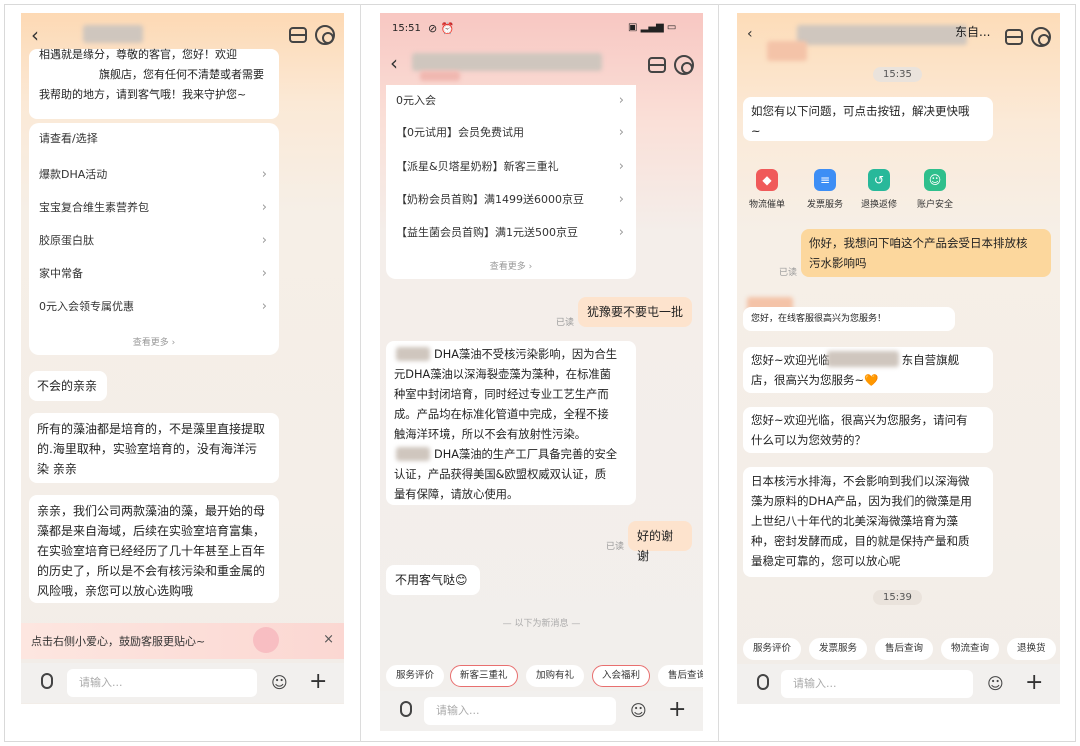 The image size is (1080, 746). I want to click on menu-item: 【0元试用】会员免费试用 ›, so click(511, 133).